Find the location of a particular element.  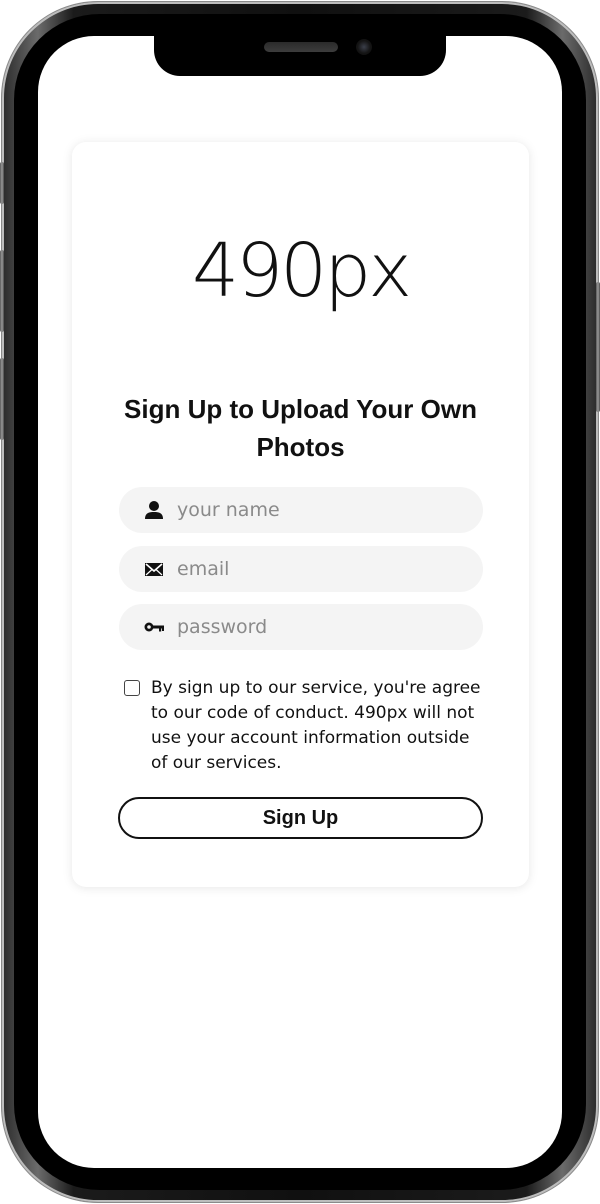

name-input is located at coordinates (322, 510).